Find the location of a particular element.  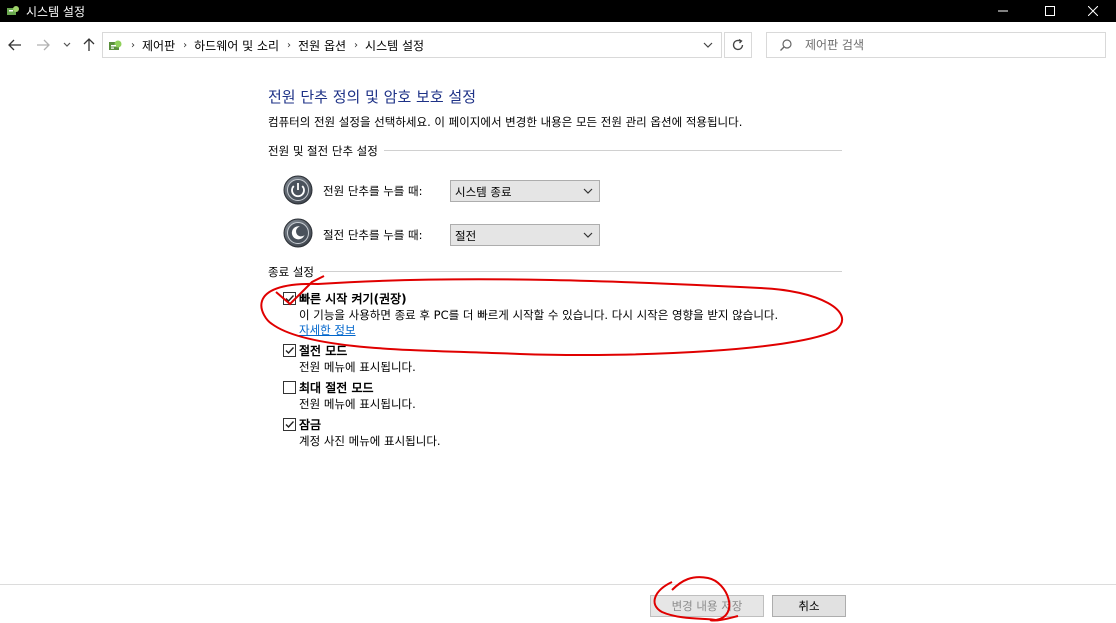

more-info-link: 자세한 정보 is located at coordinates (327, 330).